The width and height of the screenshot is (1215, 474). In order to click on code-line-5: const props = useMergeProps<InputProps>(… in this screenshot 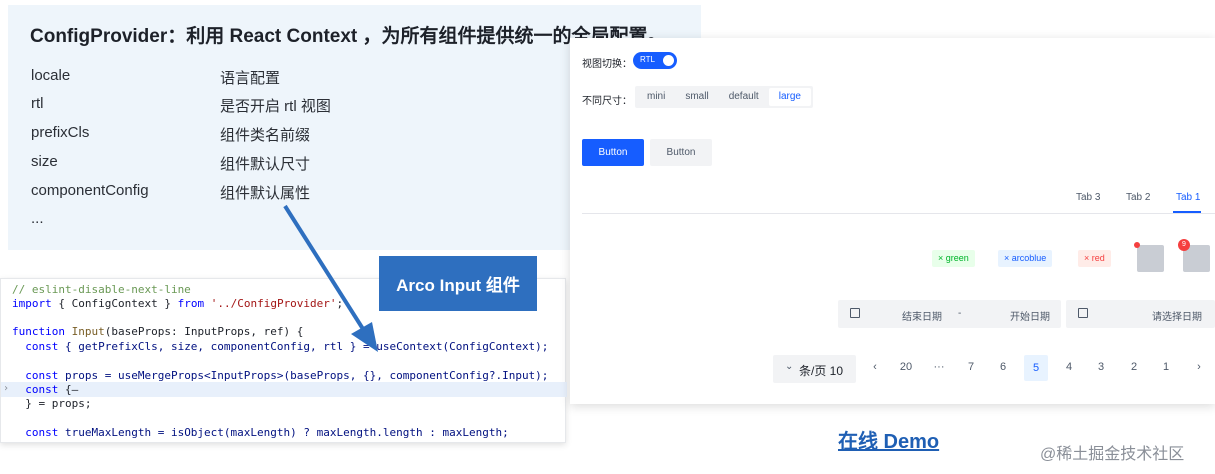, I will do `click(280, 376)`.